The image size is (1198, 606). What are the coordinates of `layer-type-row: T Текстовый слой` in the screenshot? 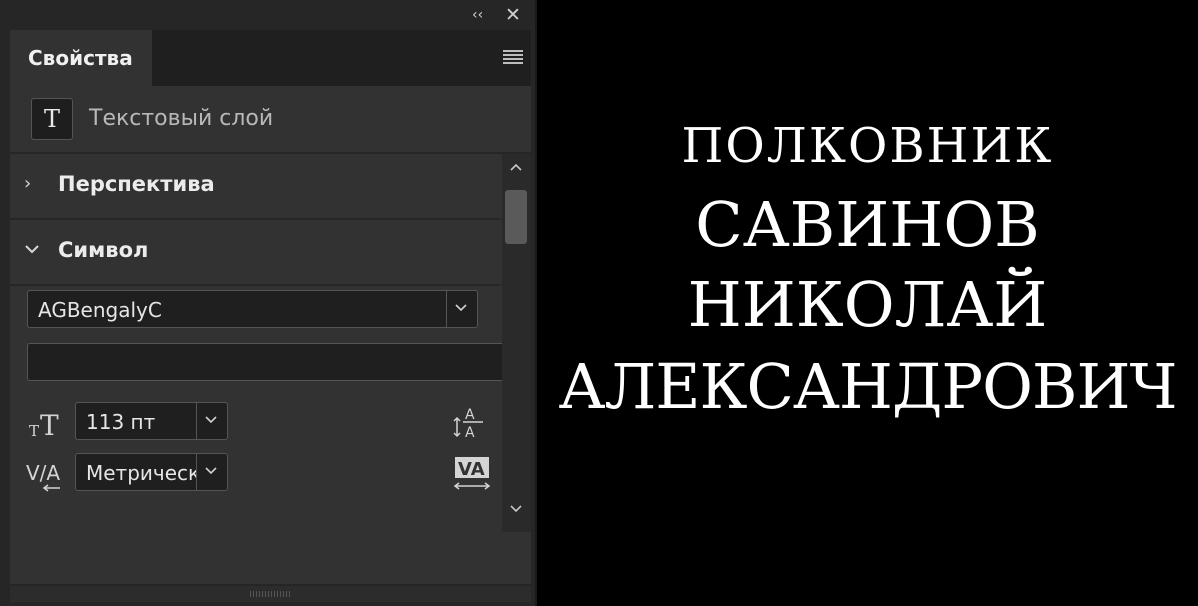 It's located at (270, 120).